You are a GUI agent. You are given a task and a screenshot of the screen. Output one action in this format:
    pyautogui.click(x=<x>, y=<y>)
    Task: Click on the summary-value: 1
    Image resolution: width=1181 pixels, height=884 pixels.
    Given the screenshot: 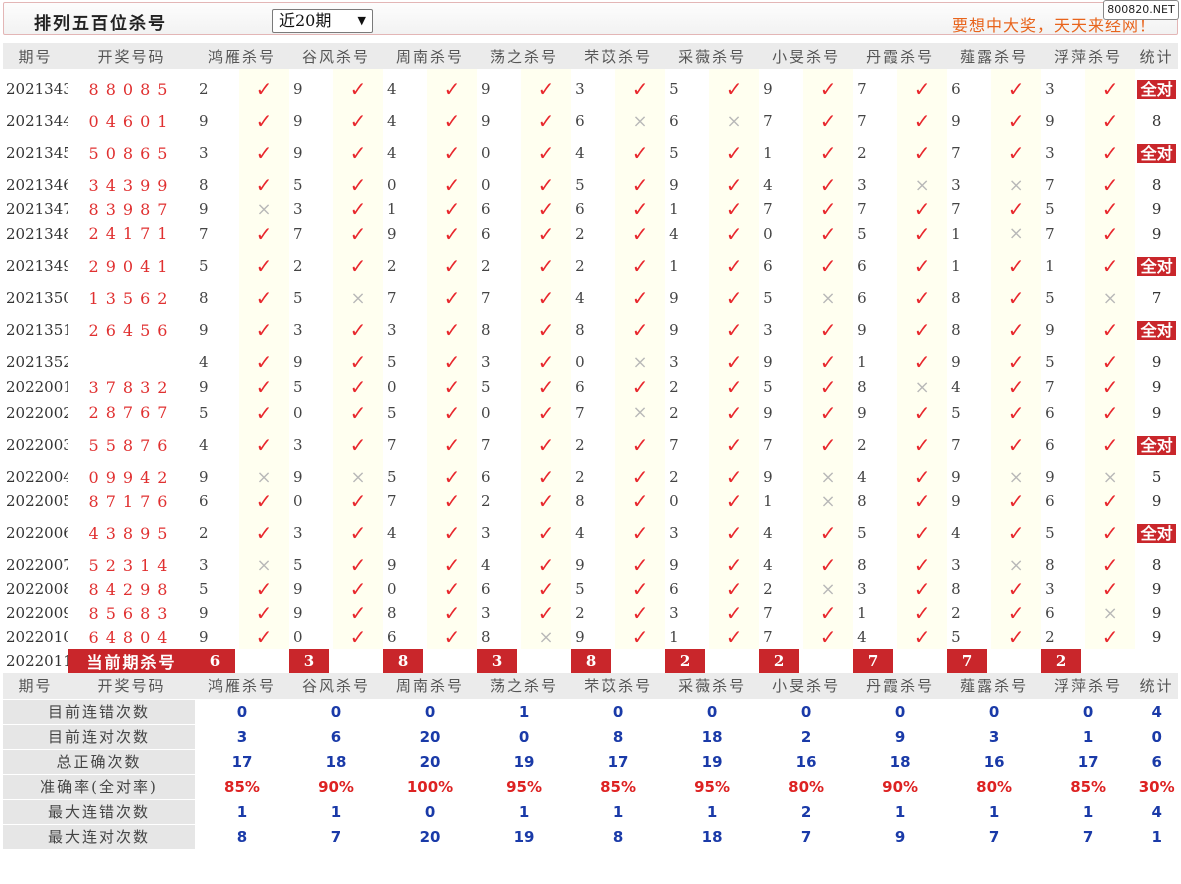 What is the action you would take?
    pyautogui.click(x=1157, y=836)
    